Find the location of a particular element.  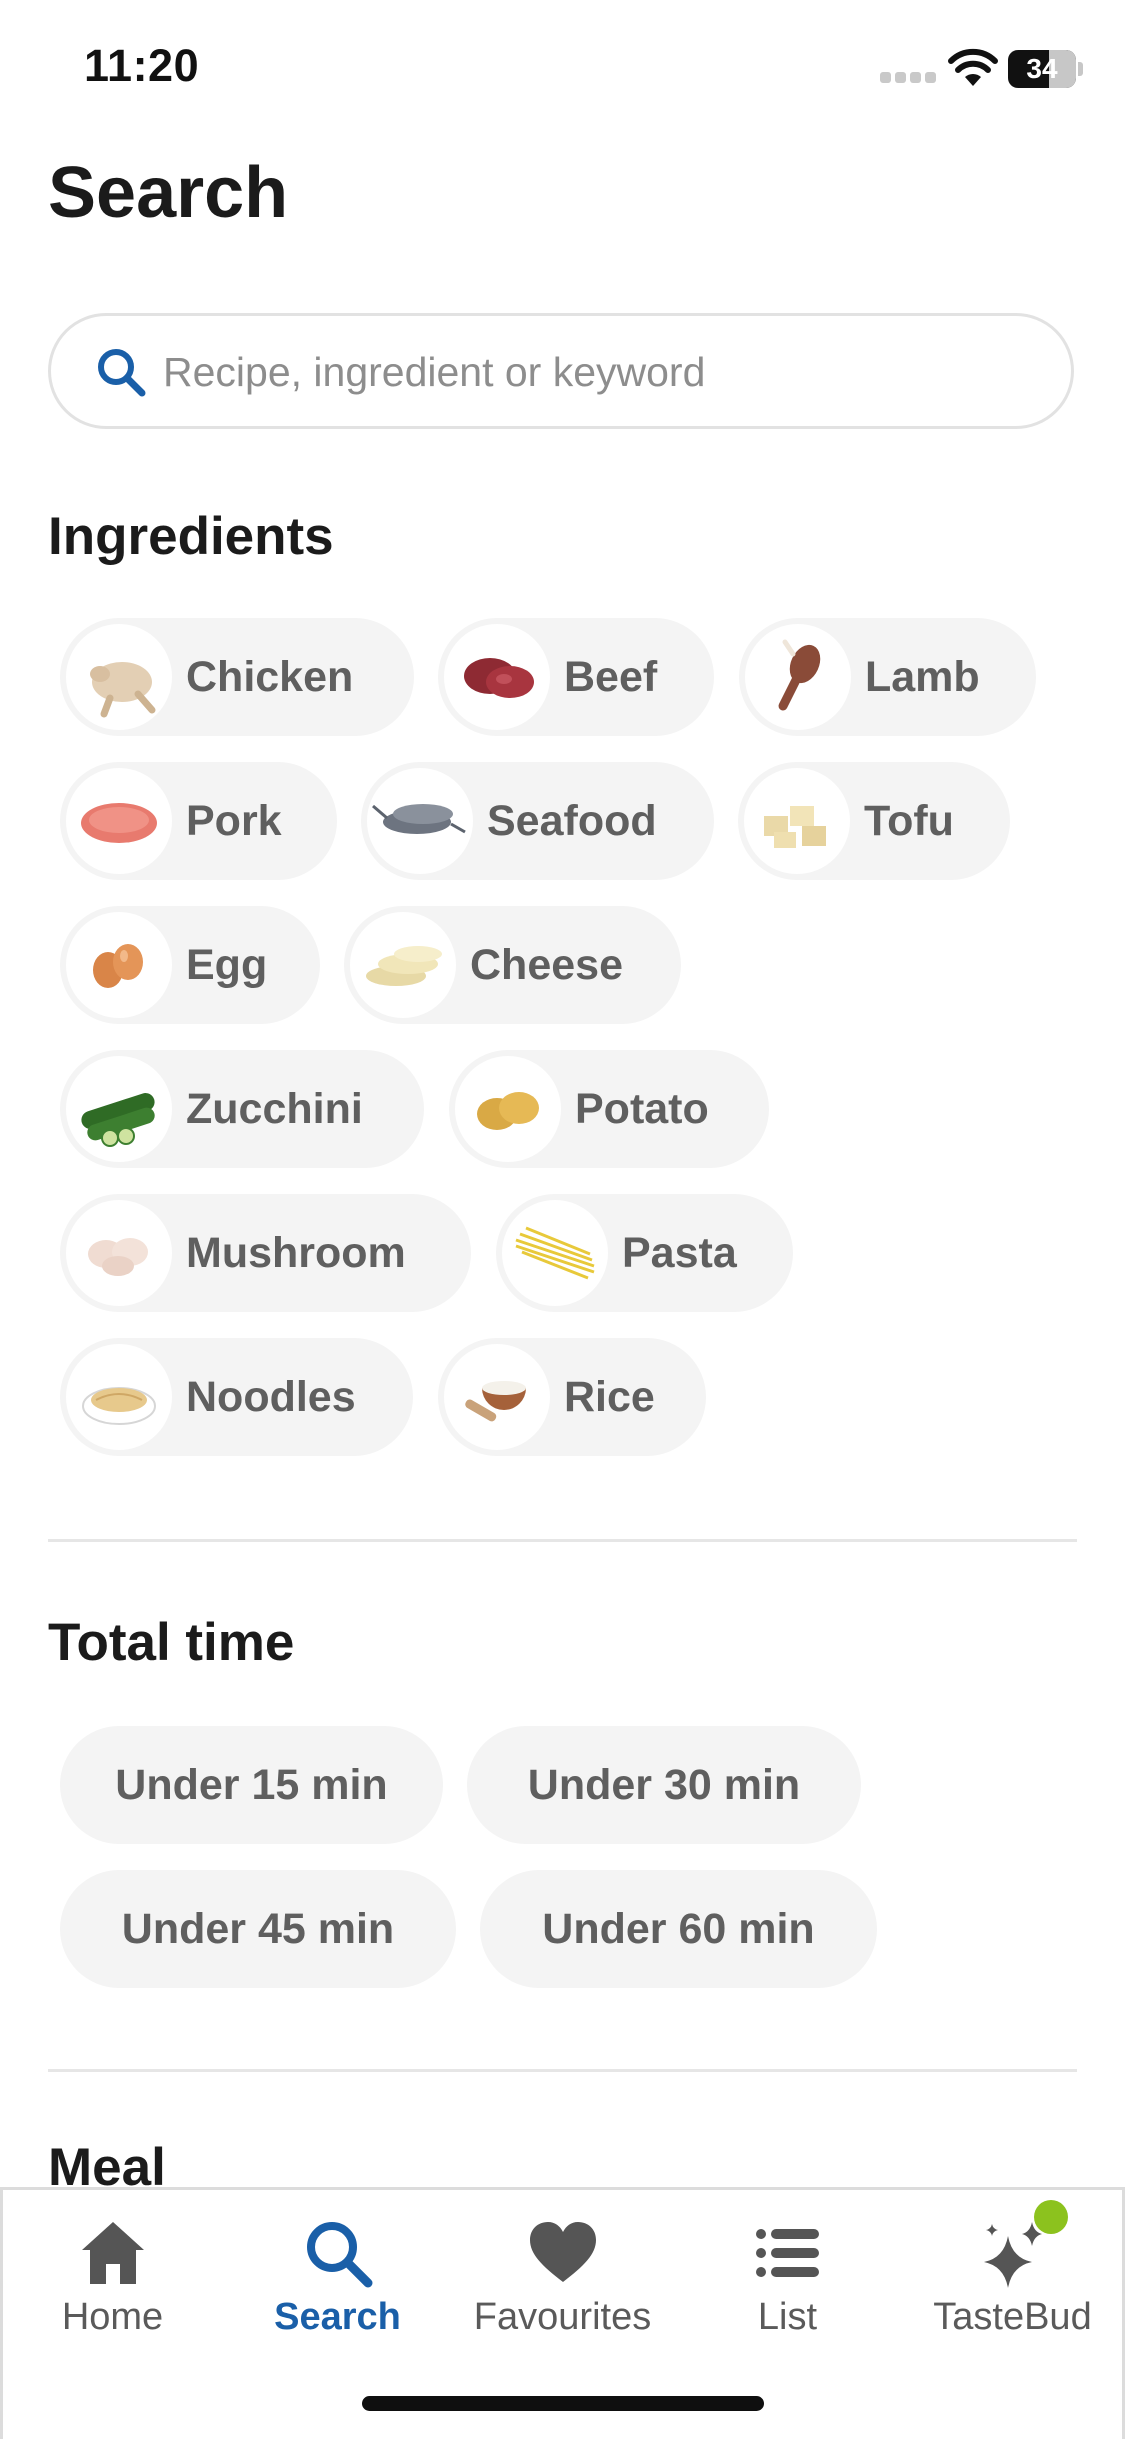

status-bar: 11:20 34 is located at coordinates (562, 70).